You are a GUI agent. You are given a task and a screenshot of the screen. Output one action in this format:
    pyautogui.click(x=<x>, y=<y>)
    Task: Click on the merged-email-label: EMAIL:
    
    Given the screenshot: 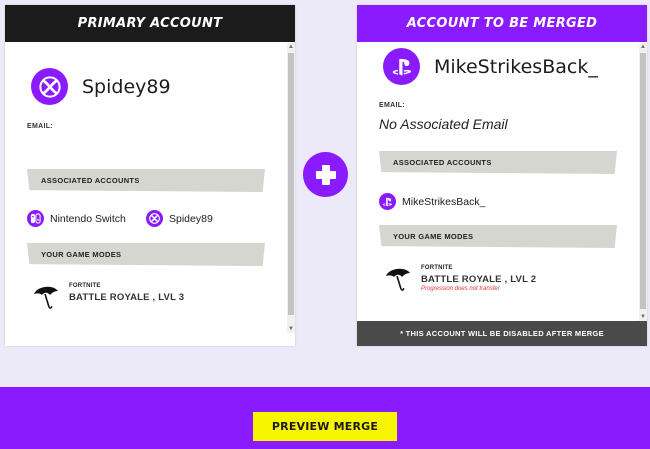 What is the action you would take?
    pyautogui.click(x=392, y=105)
    